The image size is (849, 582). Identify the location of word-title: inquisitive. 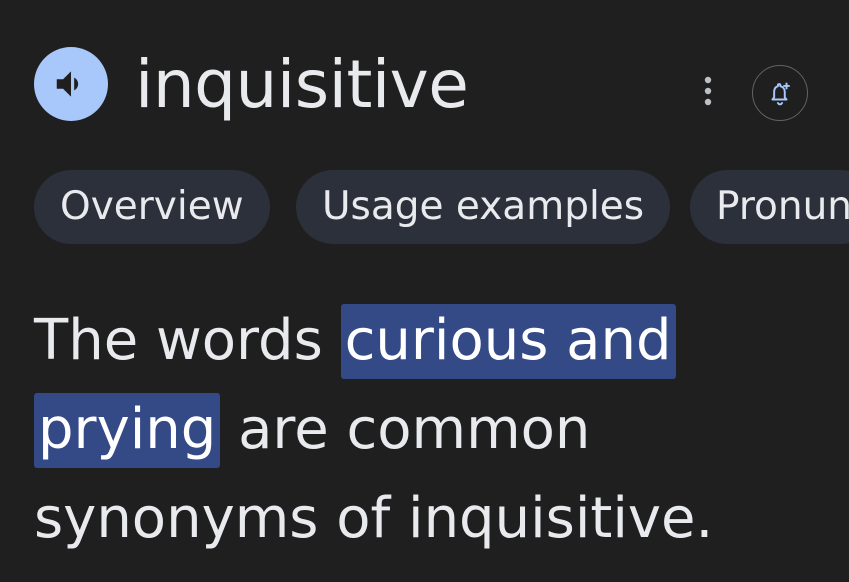
(302, 84).